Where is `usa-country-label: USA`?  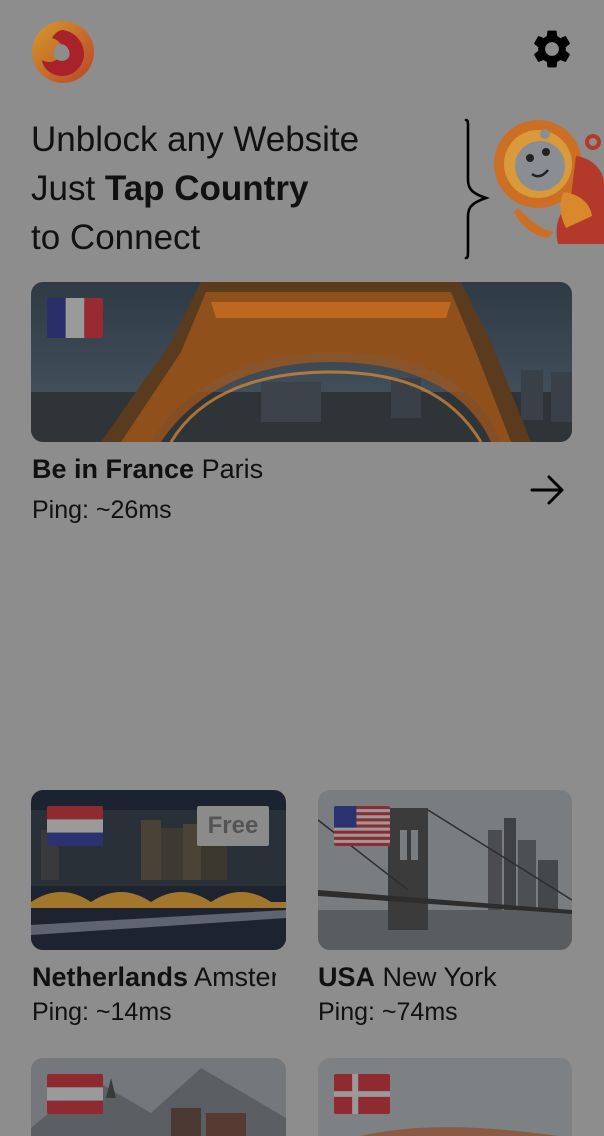
usa-country-label: USA is located at coordinates (347, 977).